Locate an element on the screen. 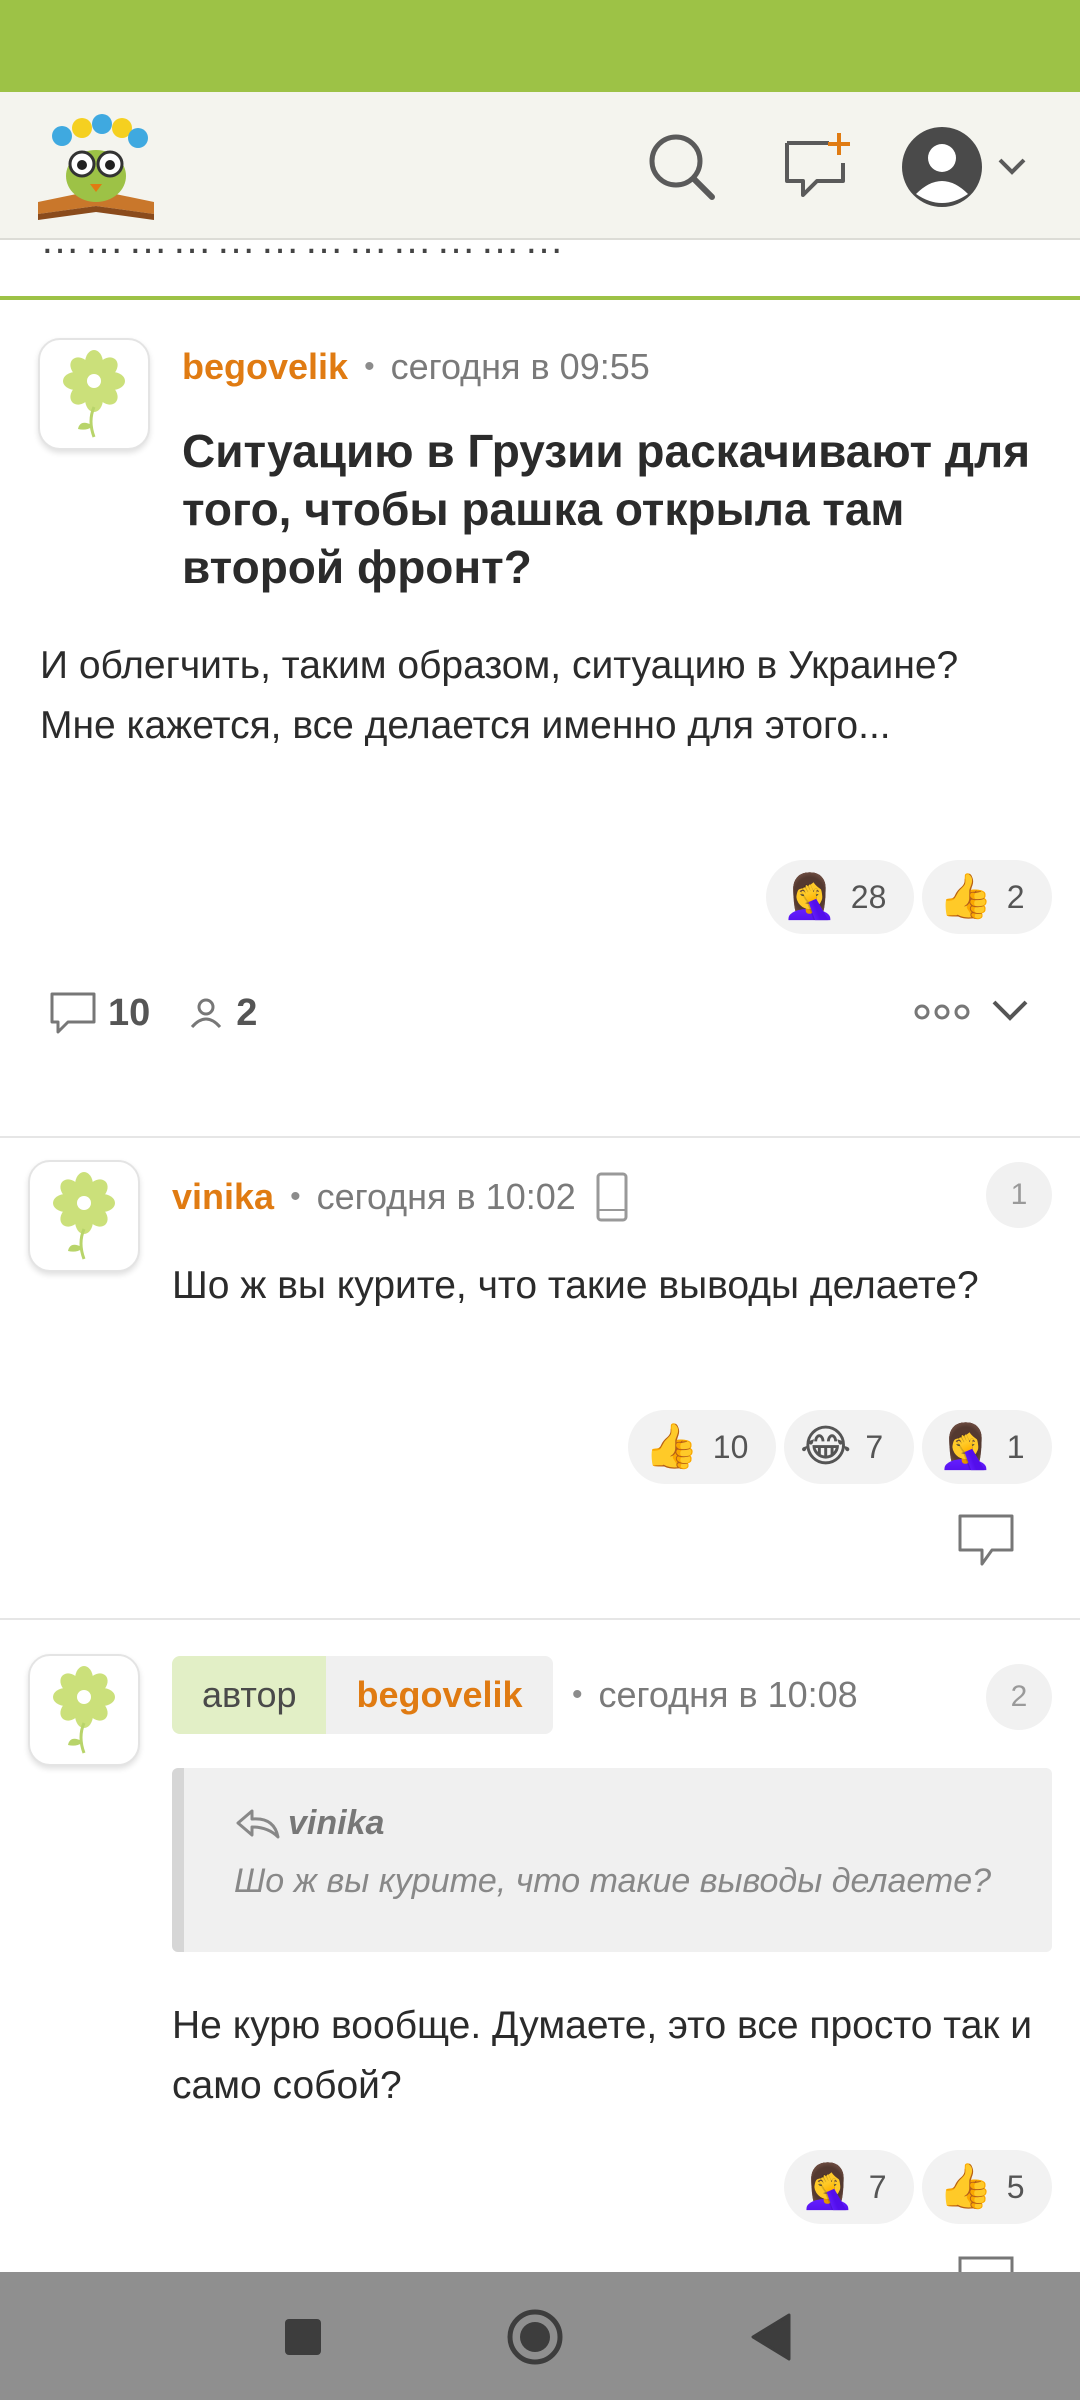 Image resolution: width=1080 pixels, height=2400 pixels. comment-meta: • сегодня в 10:08 is located at coordinates (707, 1695).